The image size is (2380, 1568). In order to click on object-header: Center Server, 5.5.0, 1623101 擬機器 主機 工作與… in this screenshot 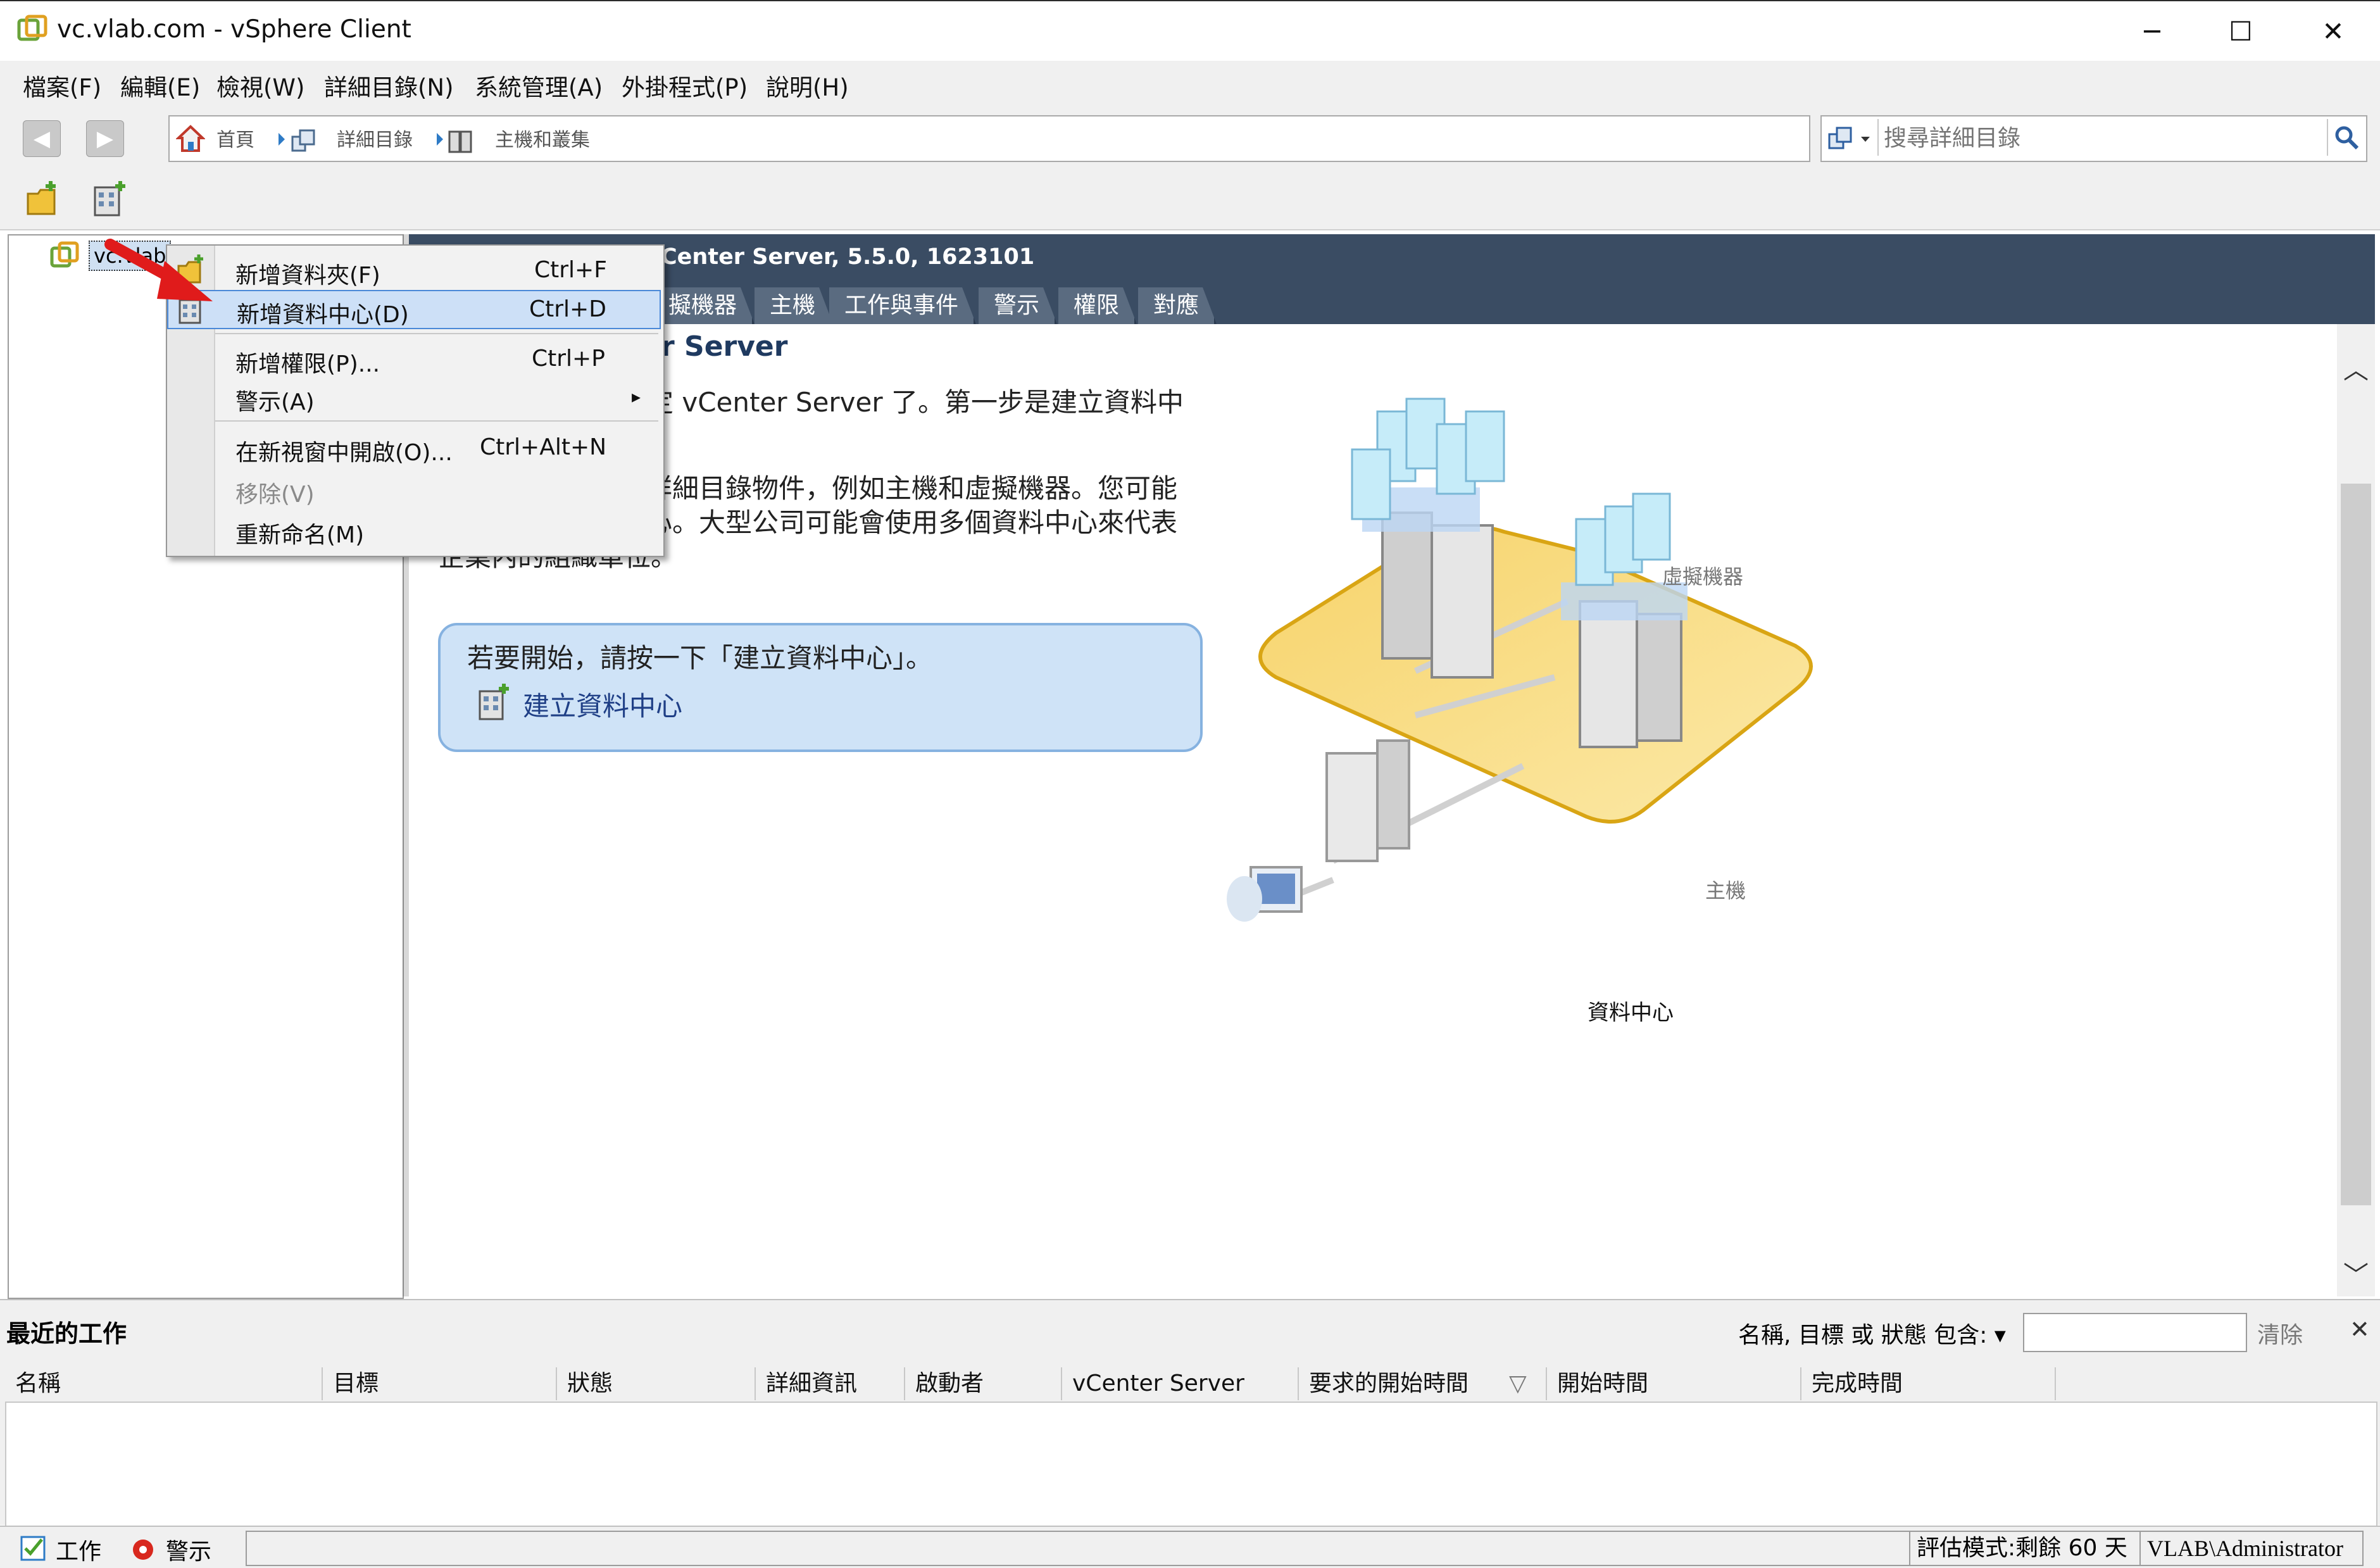, I will do `click(1392, 279)`.